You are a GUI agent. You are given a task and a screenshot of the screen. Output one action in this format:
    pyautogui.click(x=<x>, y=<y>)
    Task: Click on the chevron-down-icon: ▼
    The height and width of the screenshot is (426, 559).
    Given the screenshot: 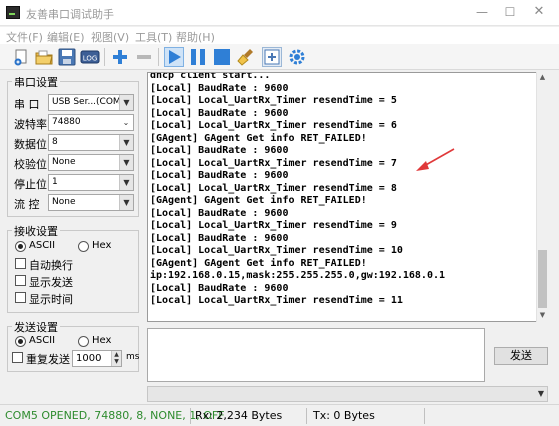 What is the action you would take?
    pyautogui.click(x=540, y=393)
    